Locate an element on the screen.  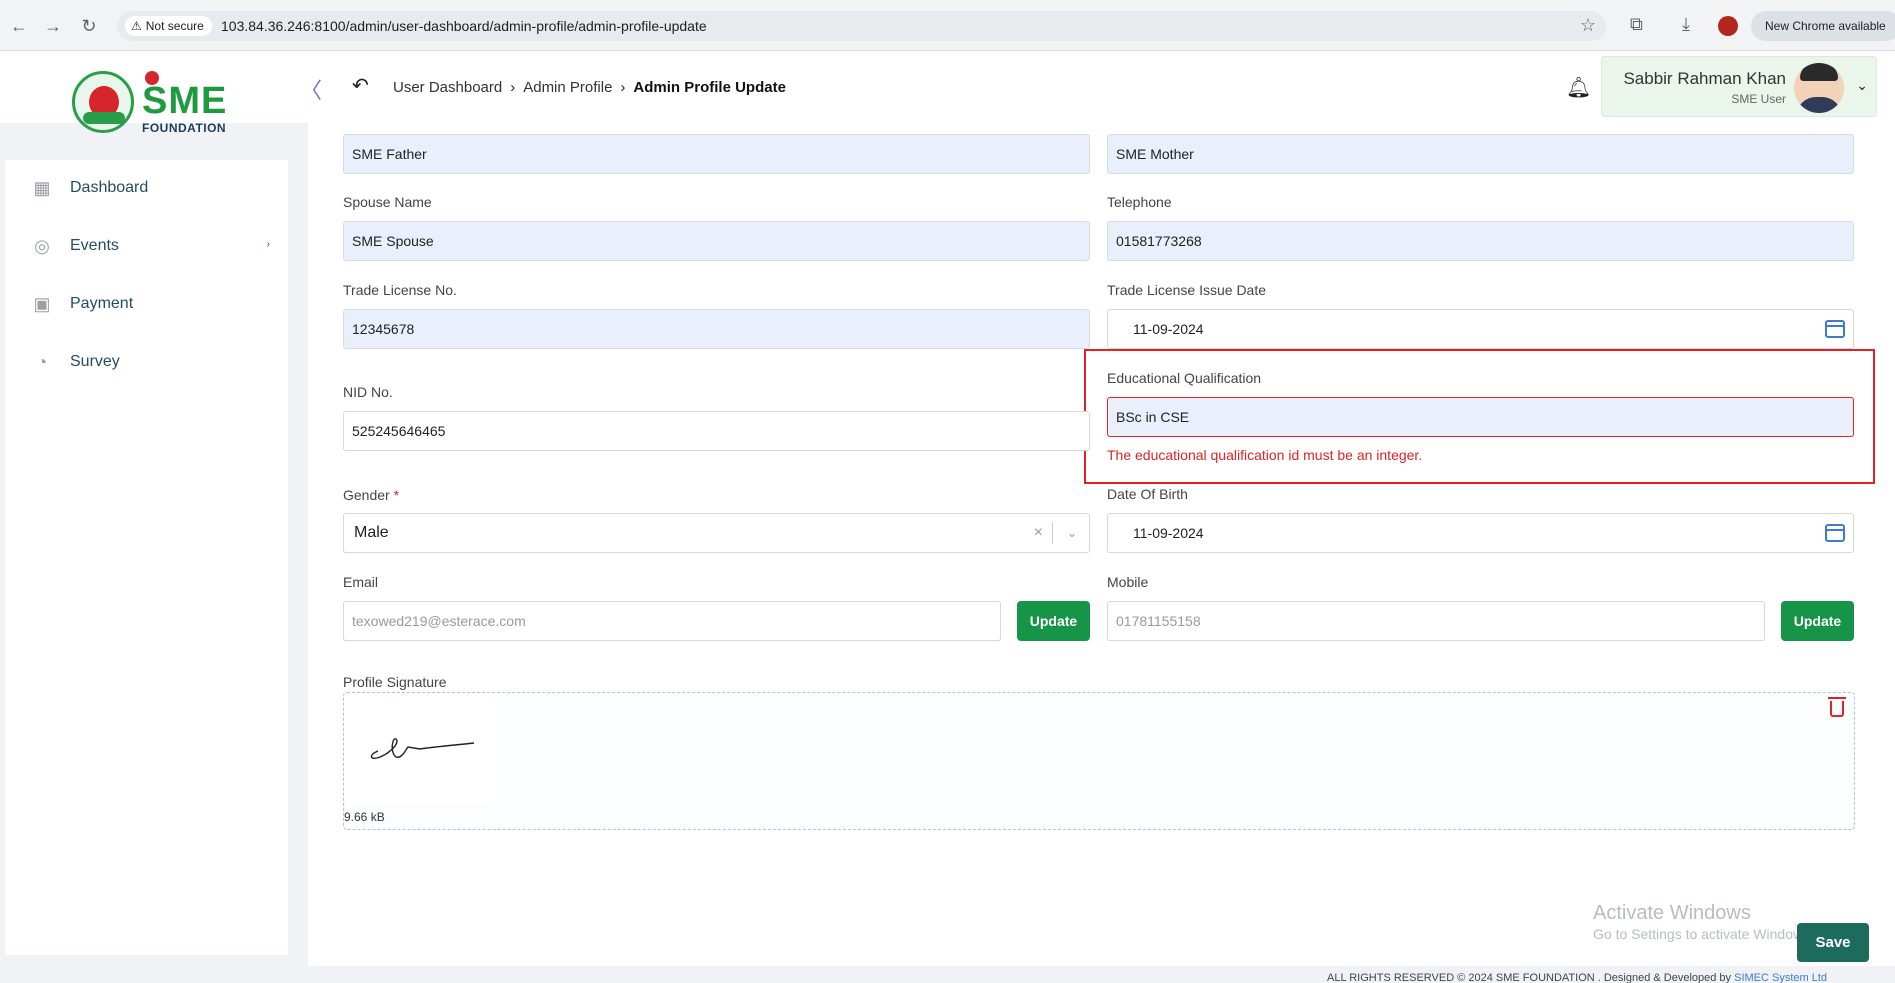
back-arrow-icon: ← is located at coordinates (19, 26).